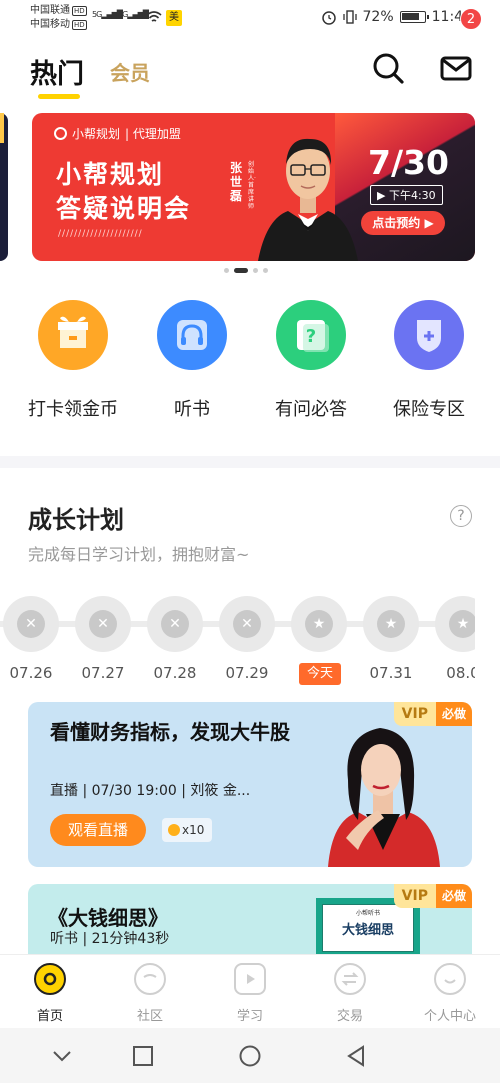 Image resolution: width=500 pixels, height=1083 pixels. I want to click on quick-actions: 打卡领金币 听书 ? 有问必答 保险专区, so click(250, 365).